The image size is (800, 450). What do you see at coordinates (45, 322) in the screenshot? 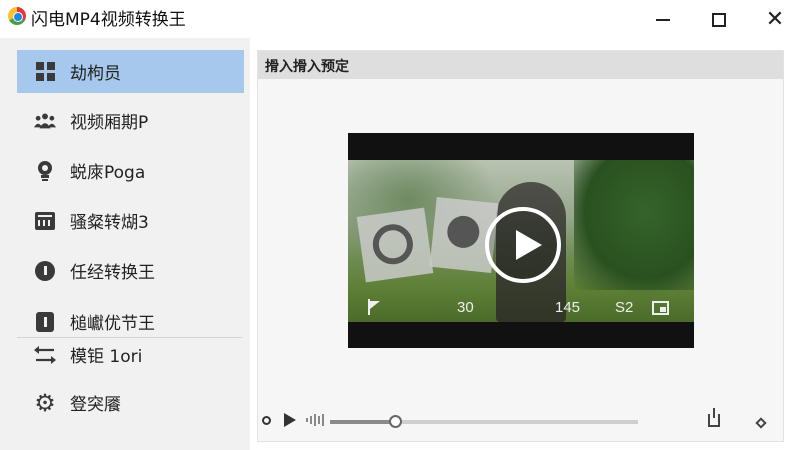
I see `info-box-icon` at bounding box center [45, 322].